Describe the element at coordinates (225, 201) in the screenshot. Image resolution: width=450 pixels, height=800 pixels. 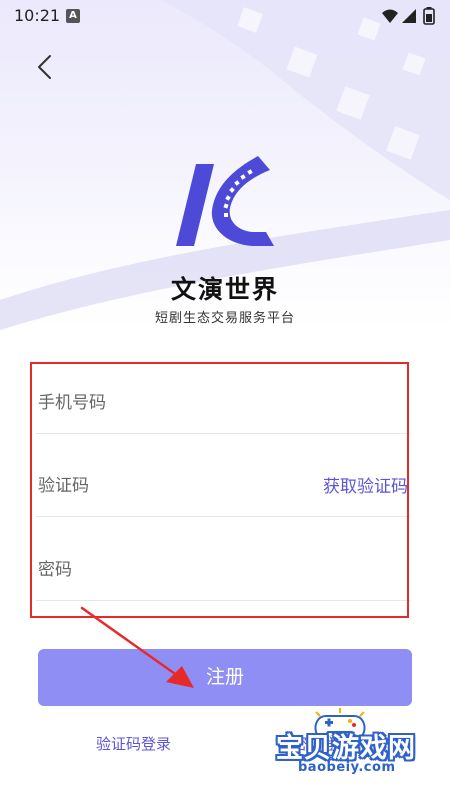
I see `film-k-logo` at that location.